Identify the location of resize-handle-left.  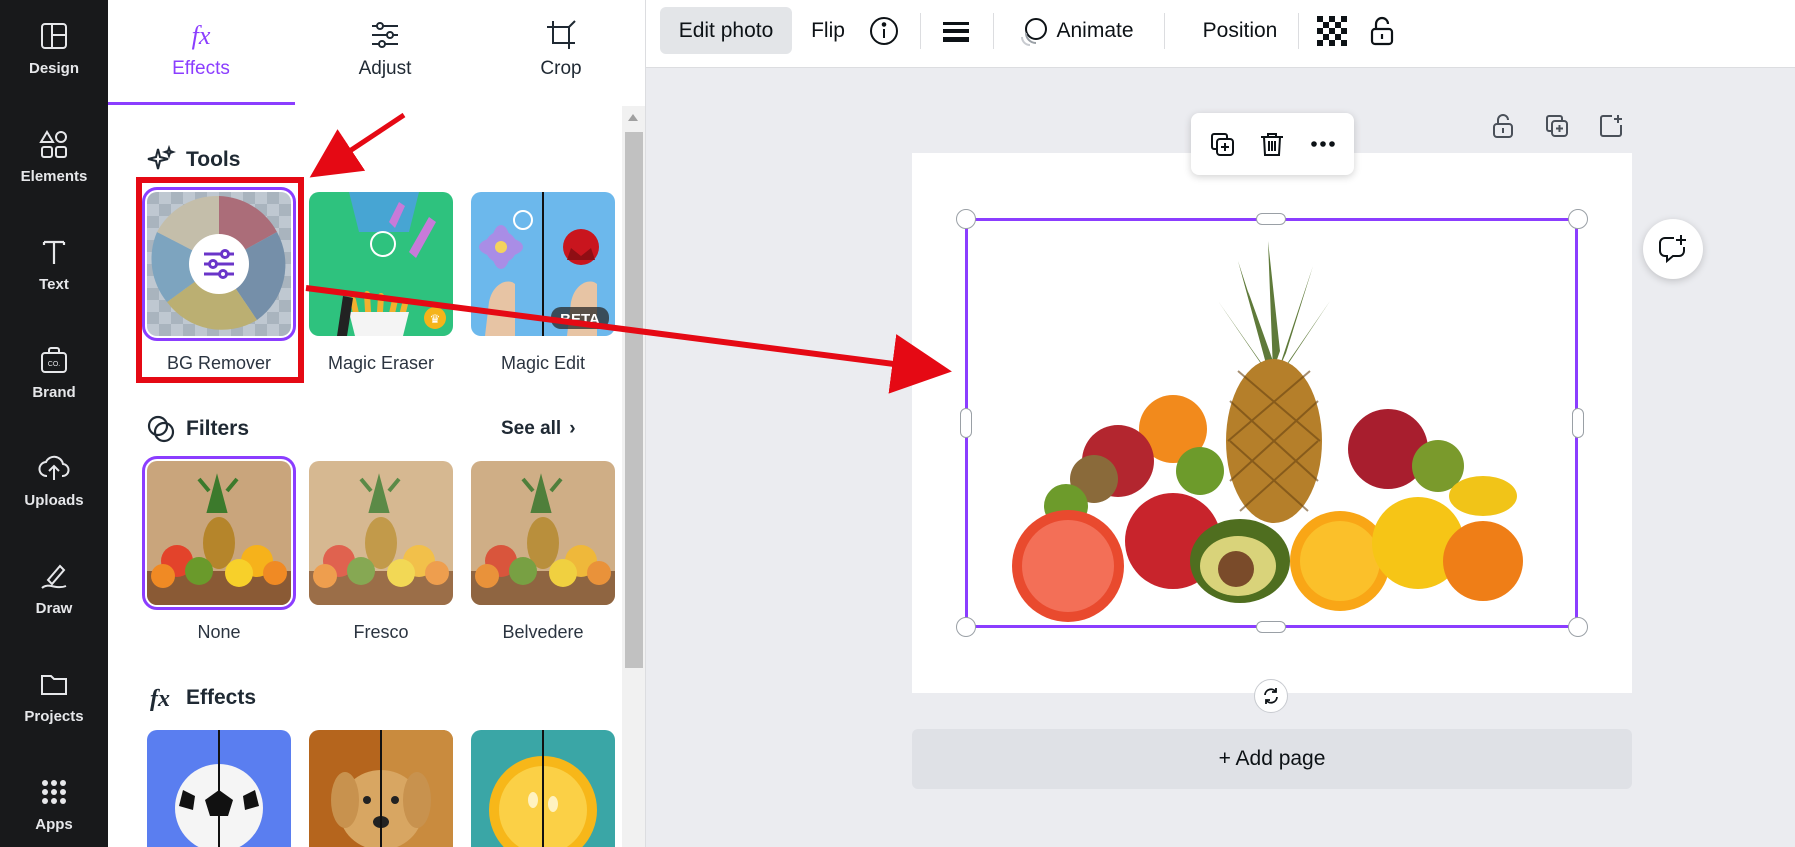
(966, 423).